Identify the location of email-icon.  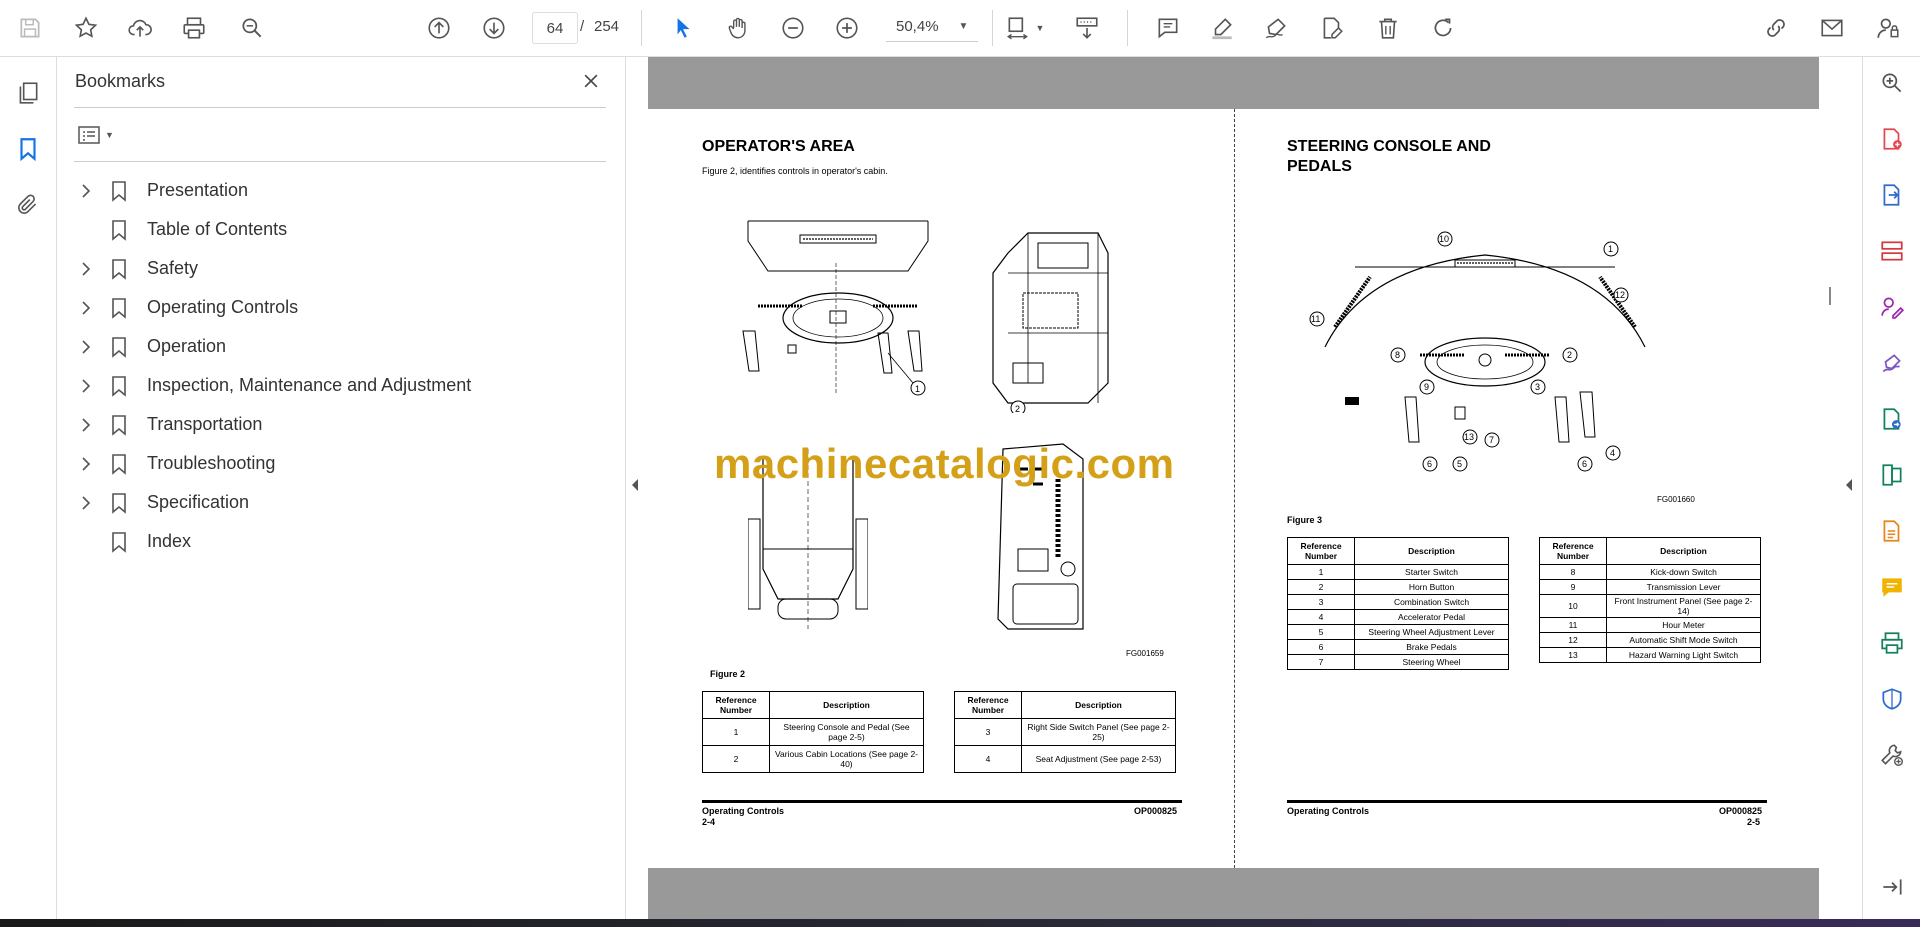
(1832, 28).